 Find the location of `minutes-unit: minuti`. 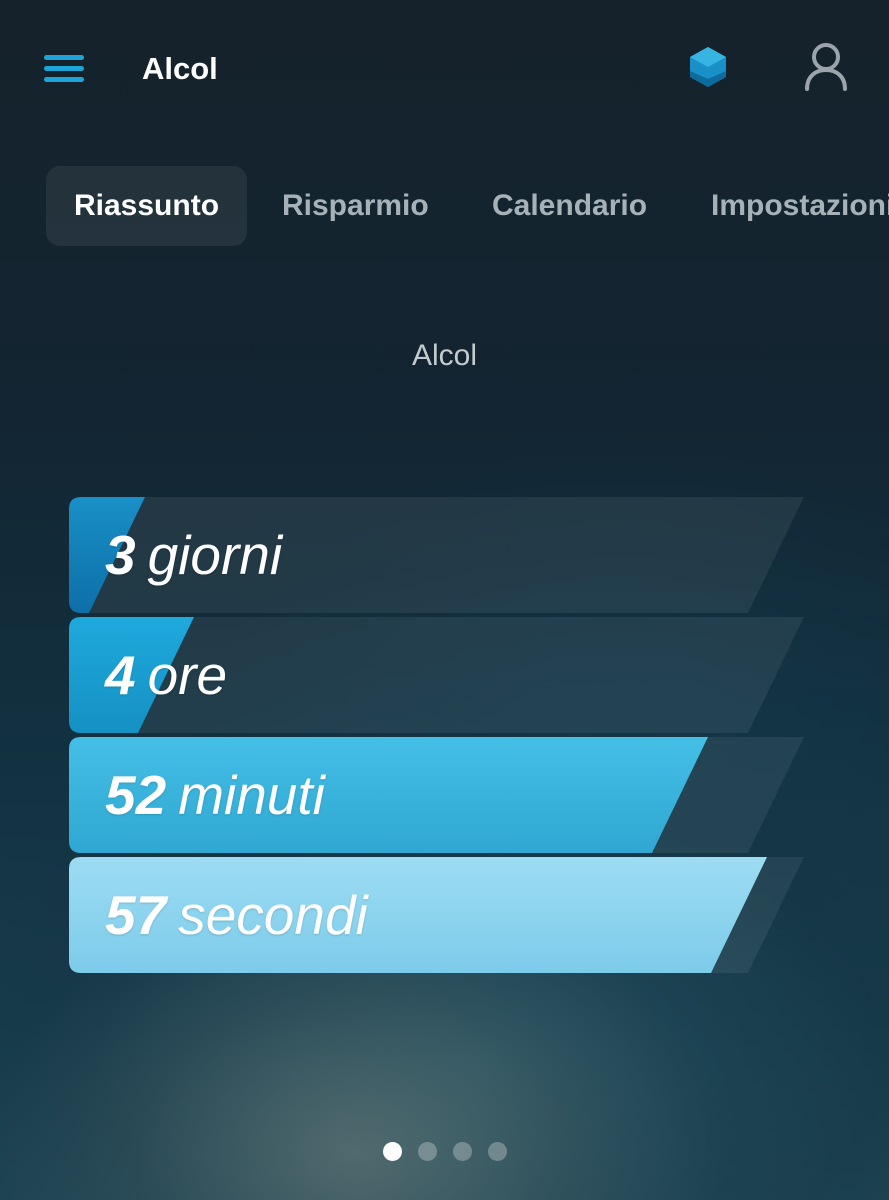

minutes-unit: minuti is located at coordinates (251, 795).